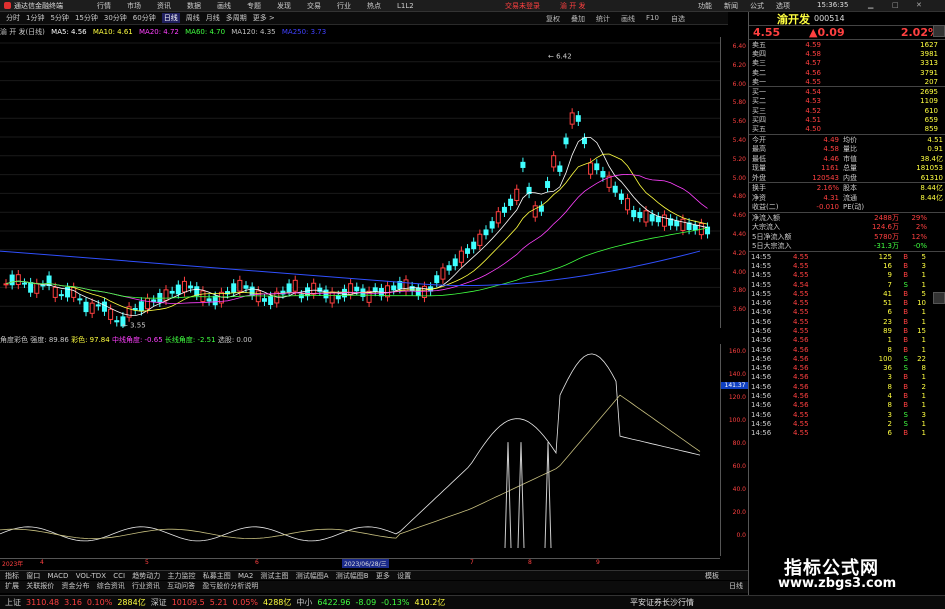 This screenshot has width=945, height=609. I want to click on period-tab: 60分钟, so click(144, 18).